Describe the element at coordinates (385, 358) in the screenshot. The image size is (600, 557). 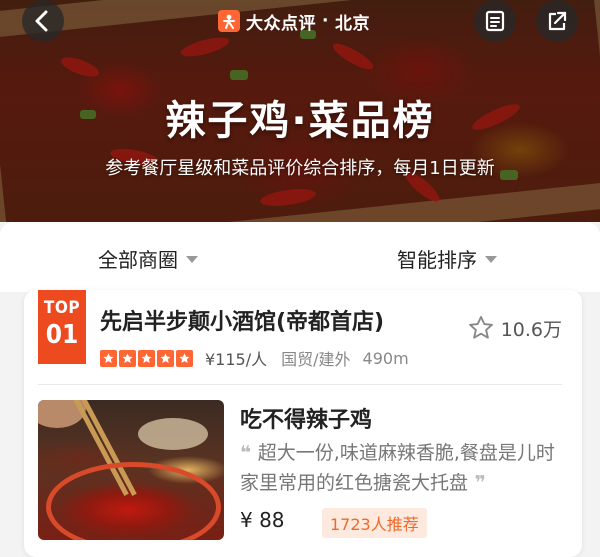
I see `distance: 490m` at that location.